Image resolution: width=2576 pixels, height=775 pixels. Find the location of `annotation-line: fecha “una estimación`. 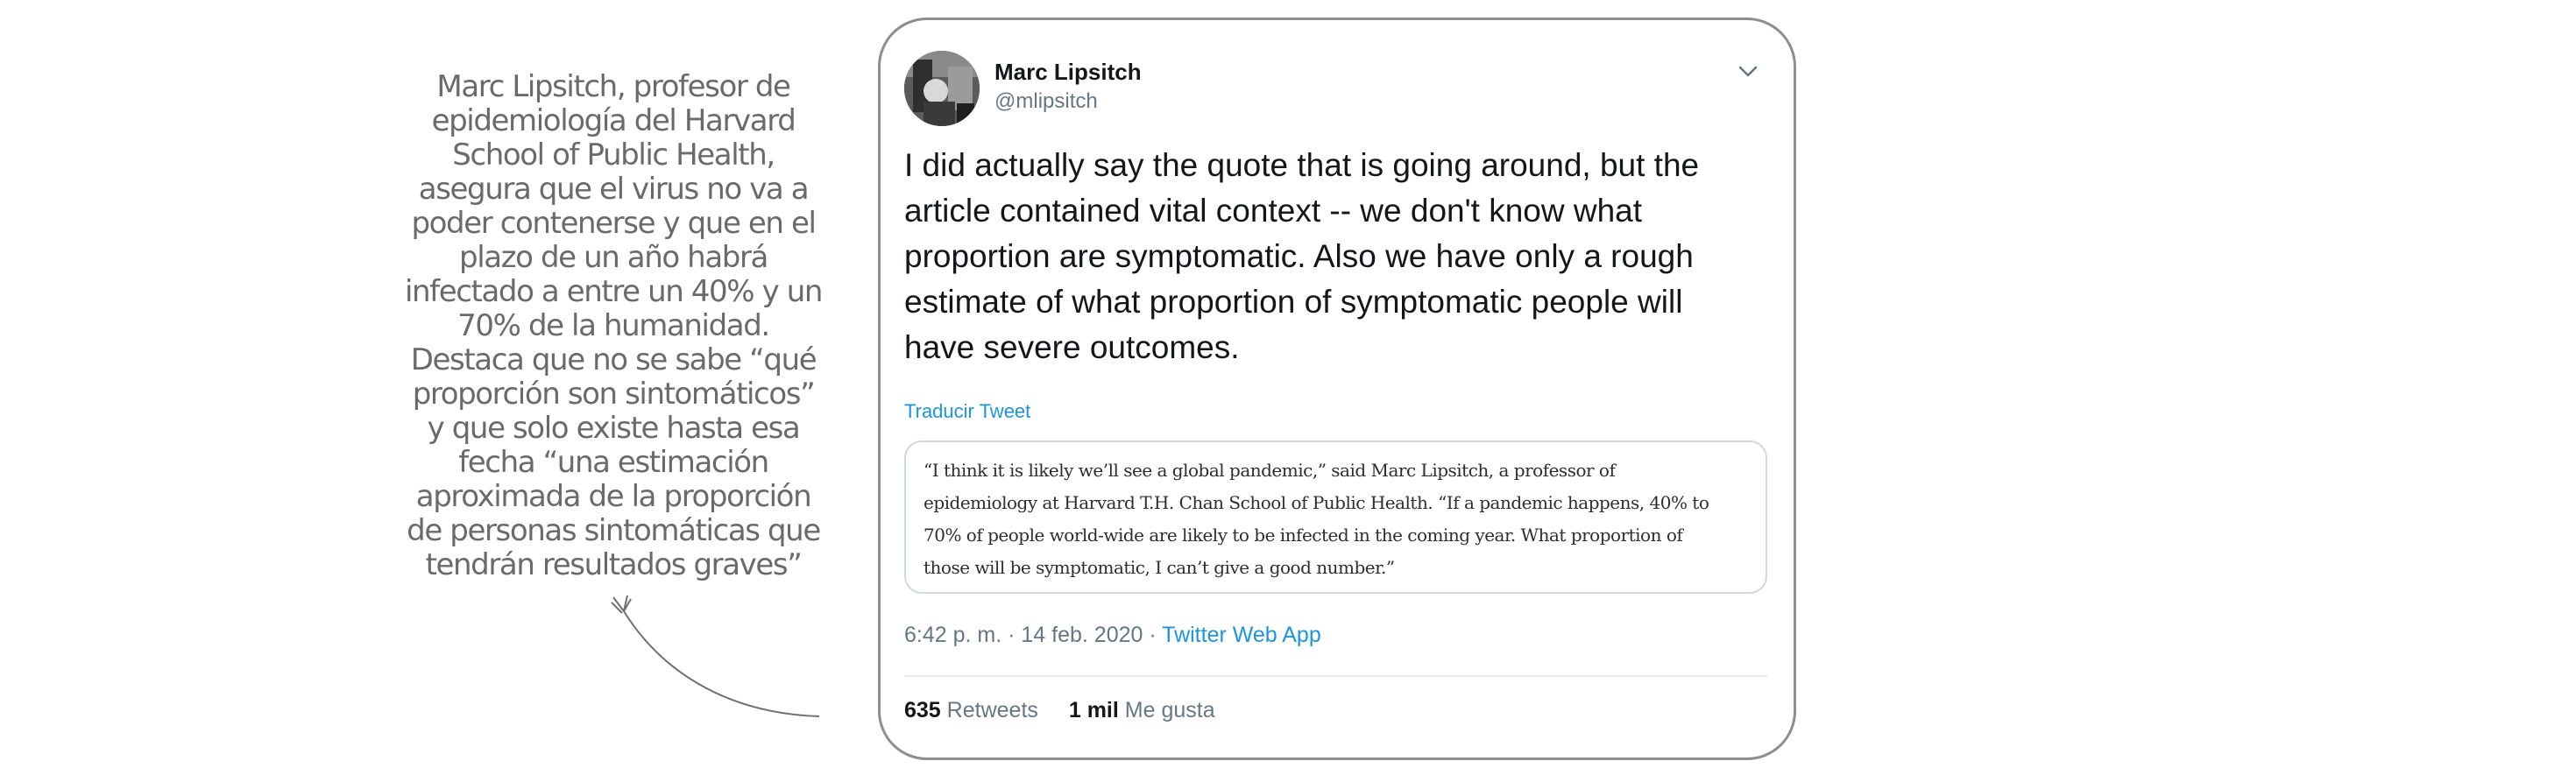

annotation-line: fecha “una estimación is located at coordinates (613, 462).